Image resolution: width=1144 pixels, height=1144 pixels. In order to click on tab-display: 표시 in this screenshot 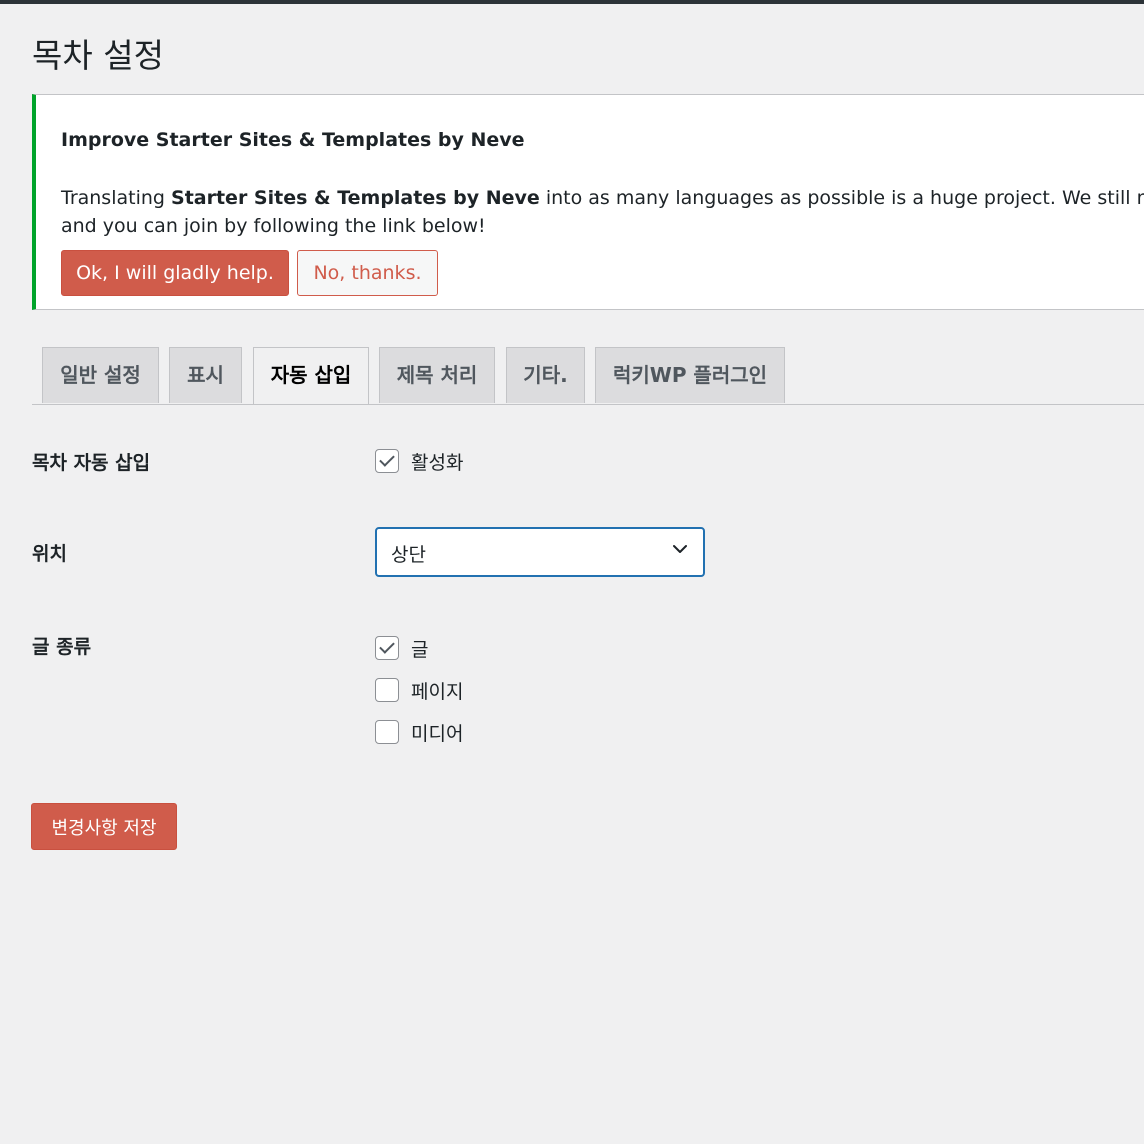, I will do `click(205, 375)`.